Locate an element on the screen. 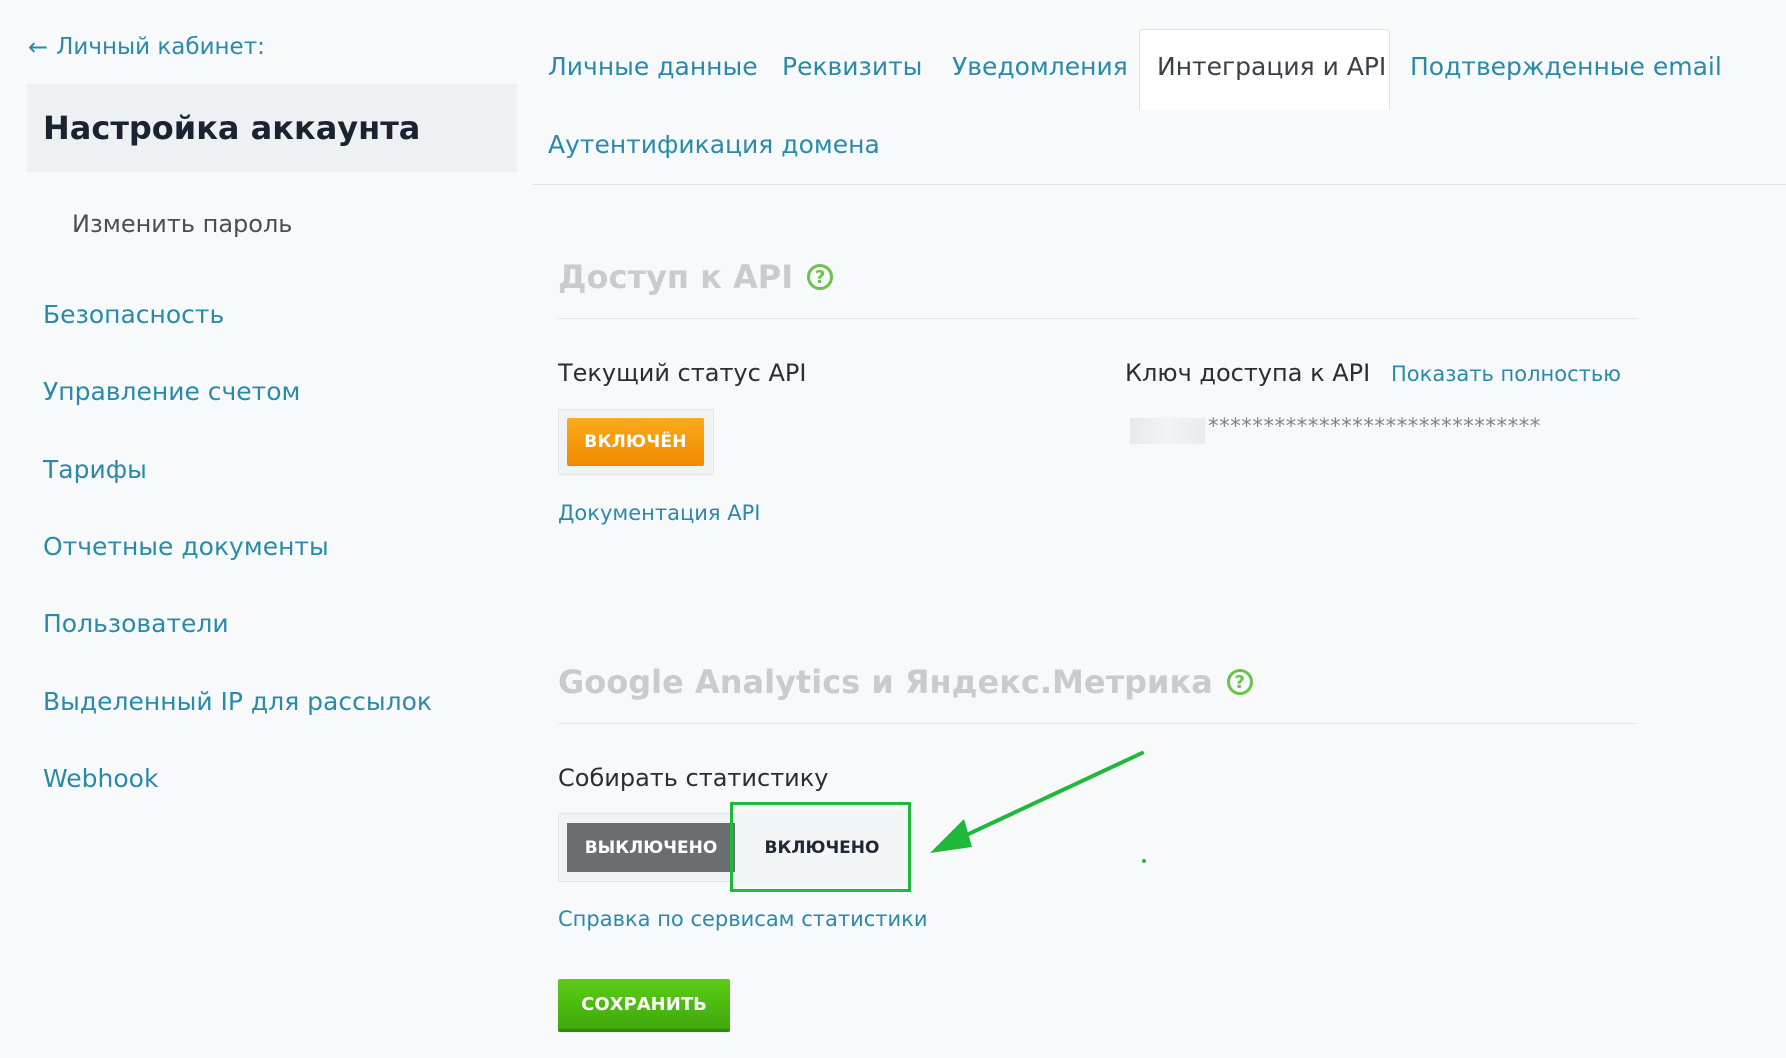 Image resolution: width=1786 pixels, height=1058 pixels. section-title-api: Доступ к API ? is located at coordinates (696, 277).